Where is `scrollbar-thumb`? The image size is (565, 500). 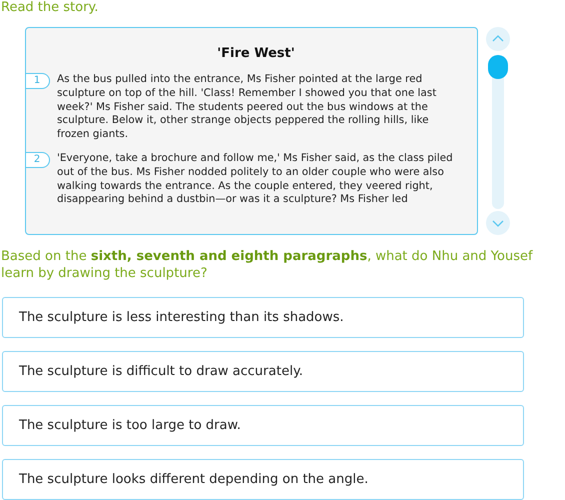 scrollbar-thumb is located at coordinates (498, 67).